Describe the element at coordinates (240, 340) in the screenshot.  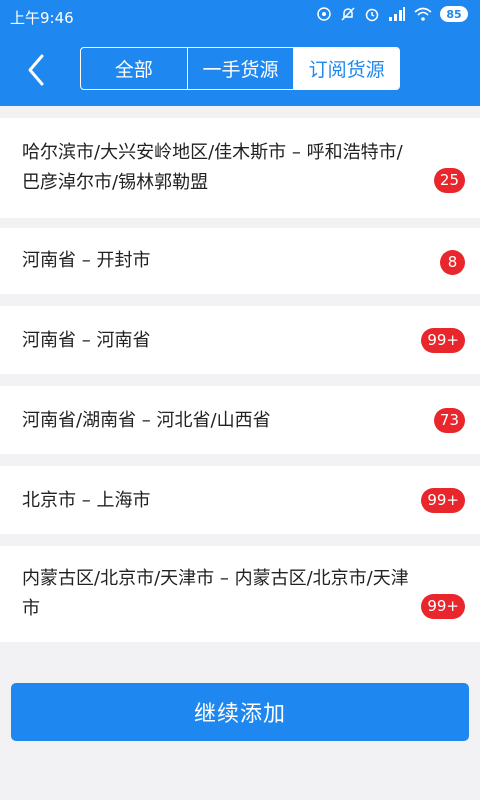
I see `list-item: 河南省 – 河南省 99+` at that location.